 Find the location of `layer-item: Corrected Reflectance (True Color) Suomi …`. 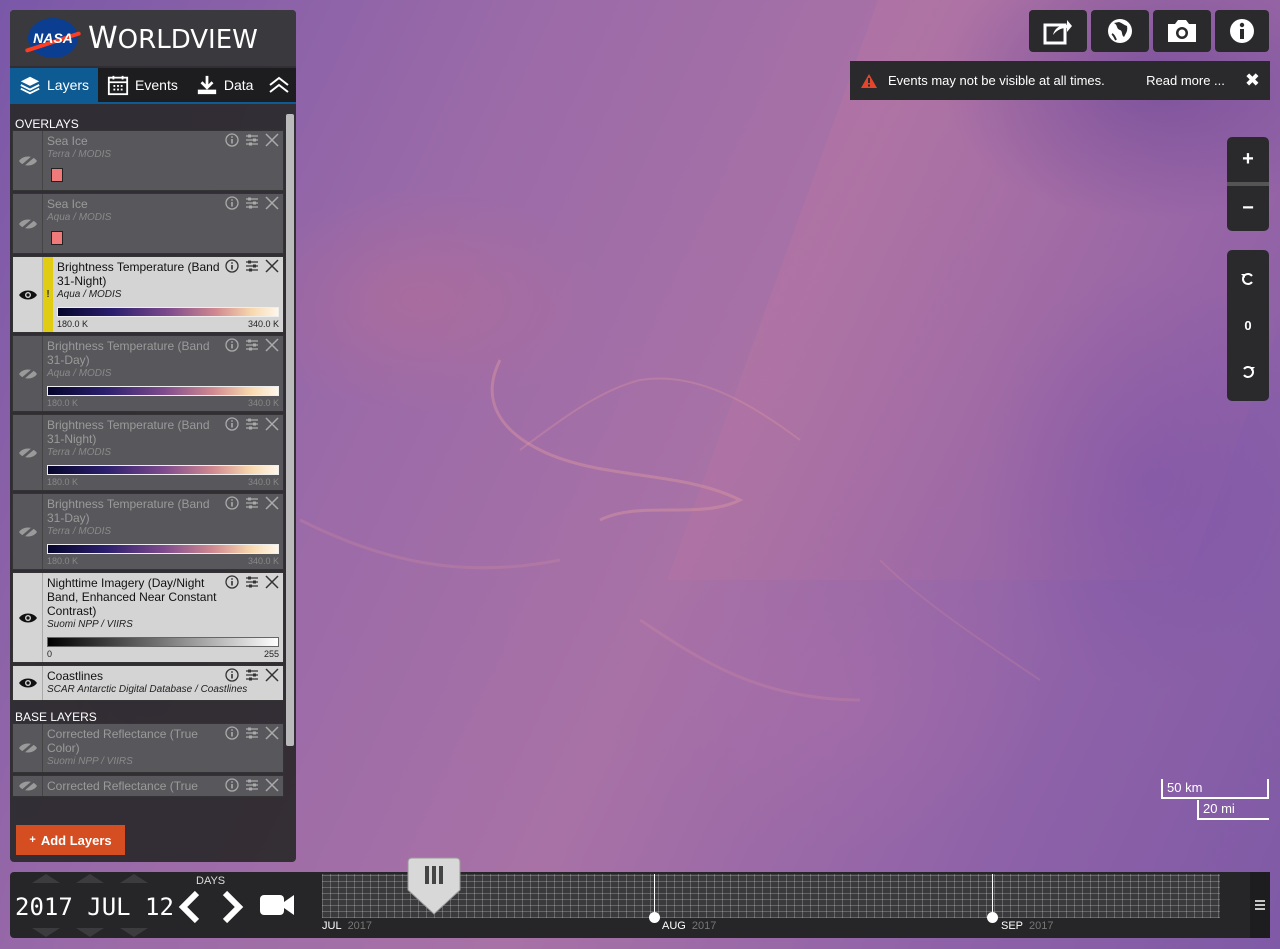

layer-item: Corrected Reflectance (True Color) Suomi … is located at coordinates (148, 748).